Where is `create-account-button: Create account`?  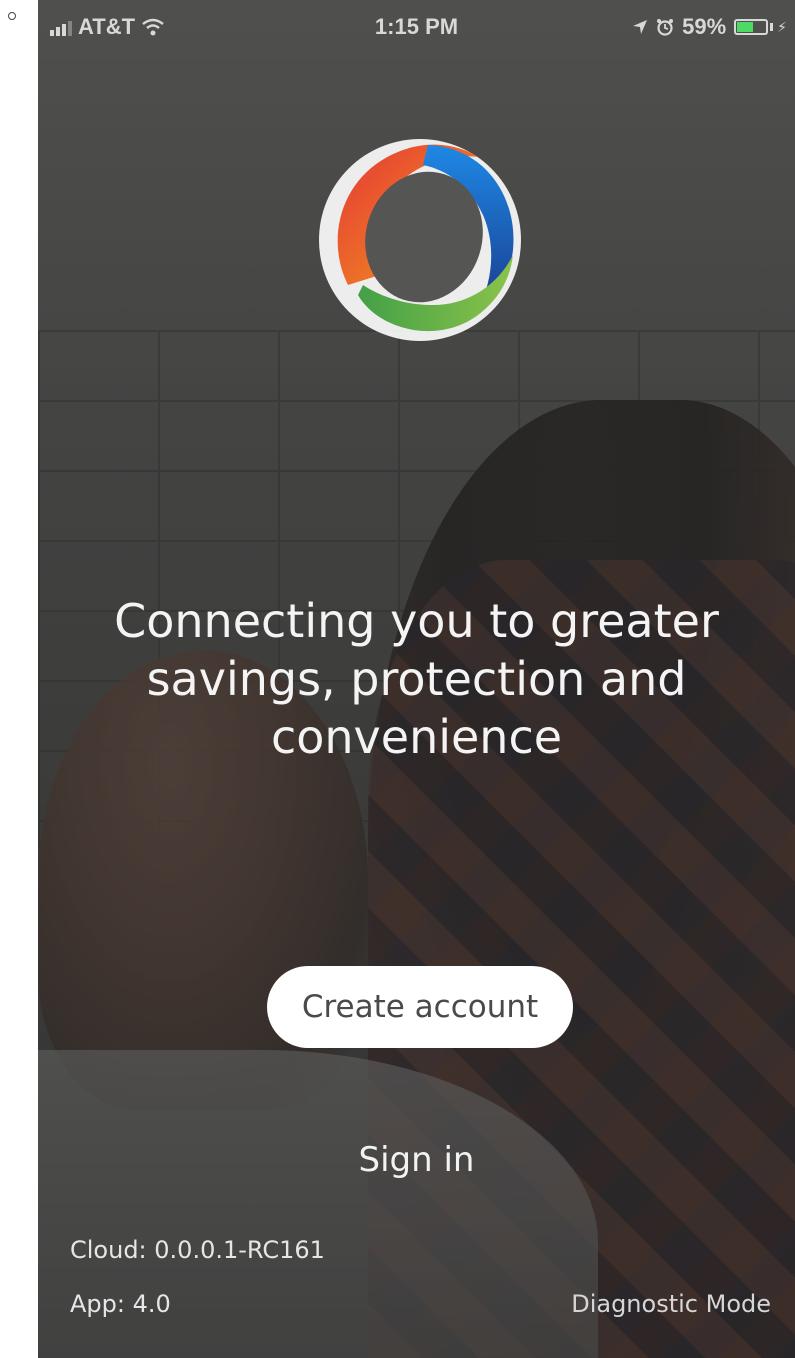
create-account-button: Create account is located at coordinates (420, 1007).